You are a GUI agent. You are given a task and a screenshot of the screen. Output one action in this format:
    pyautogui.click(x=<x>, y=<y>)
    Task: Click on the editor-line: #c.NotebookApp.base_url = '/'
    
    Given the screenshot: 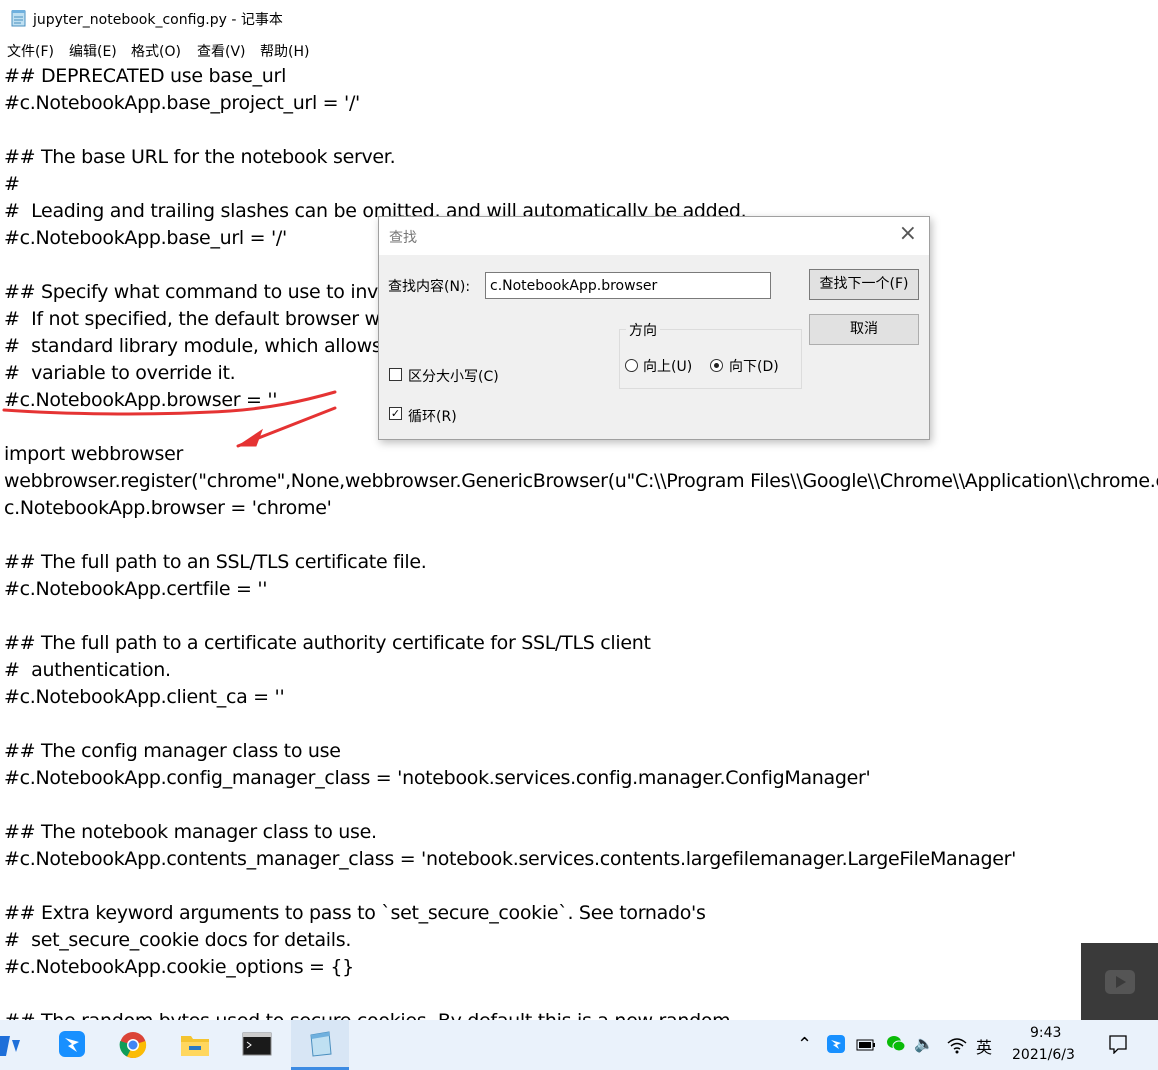 What is the action you would take?
    pyautogui.click(x=145, y=238)
    